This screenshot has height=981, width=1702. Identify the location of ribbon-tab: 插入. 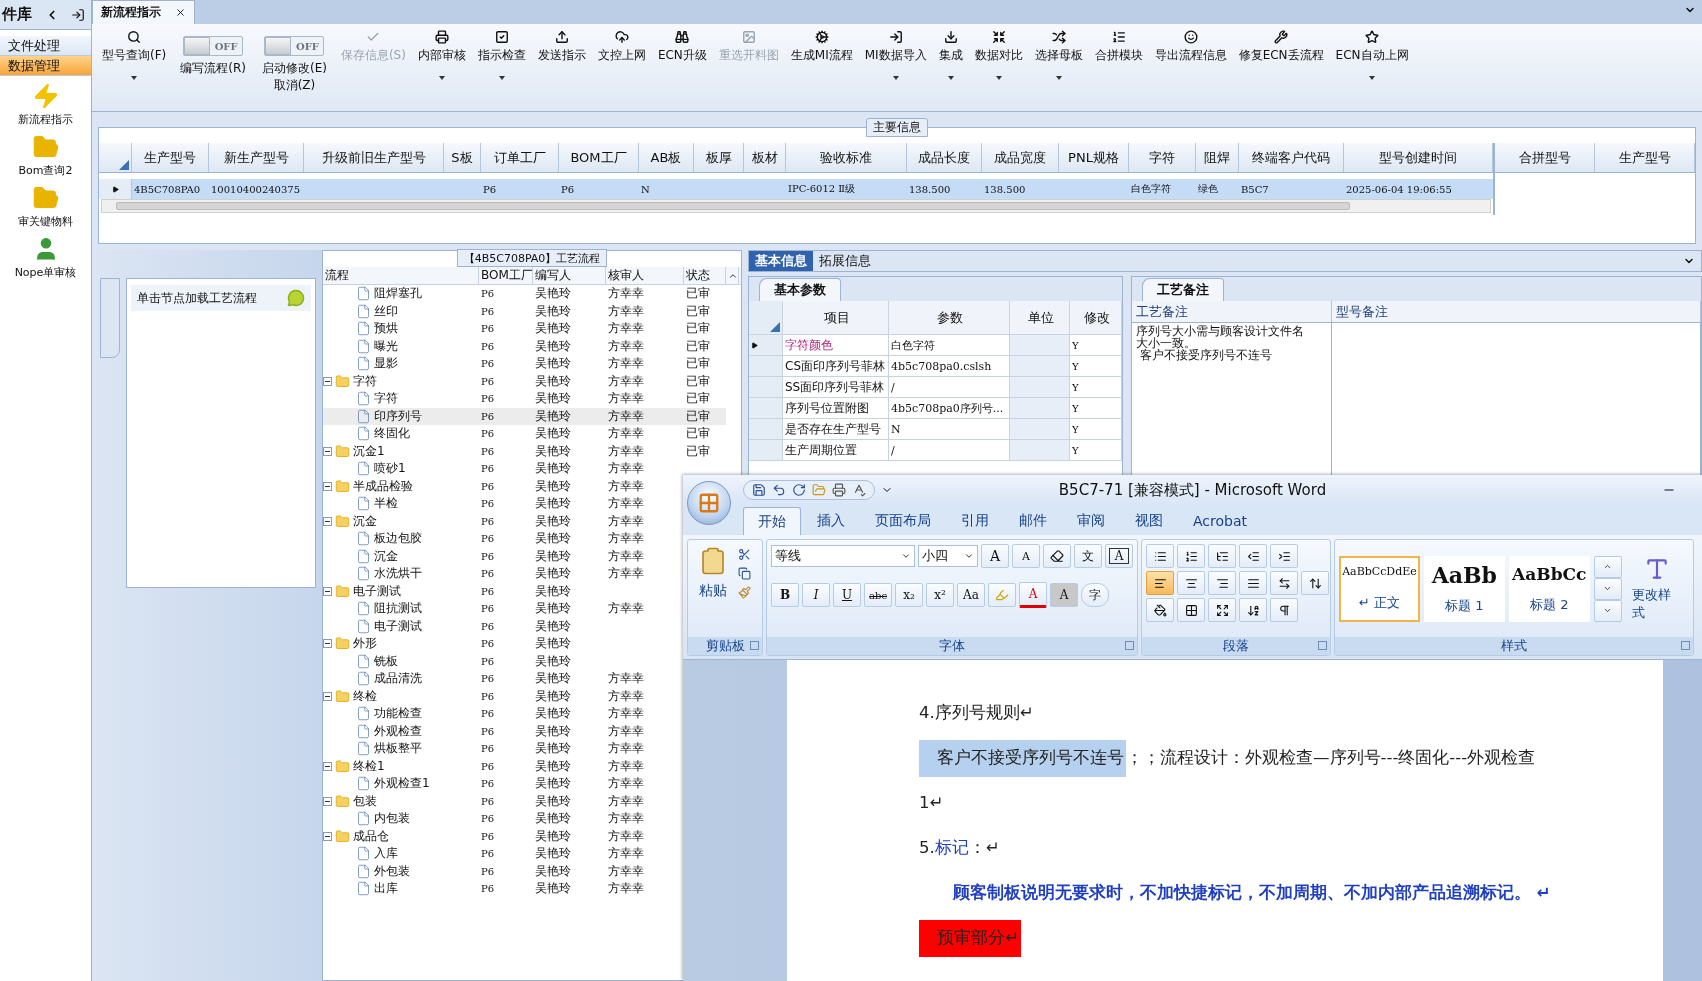
(831, 521).